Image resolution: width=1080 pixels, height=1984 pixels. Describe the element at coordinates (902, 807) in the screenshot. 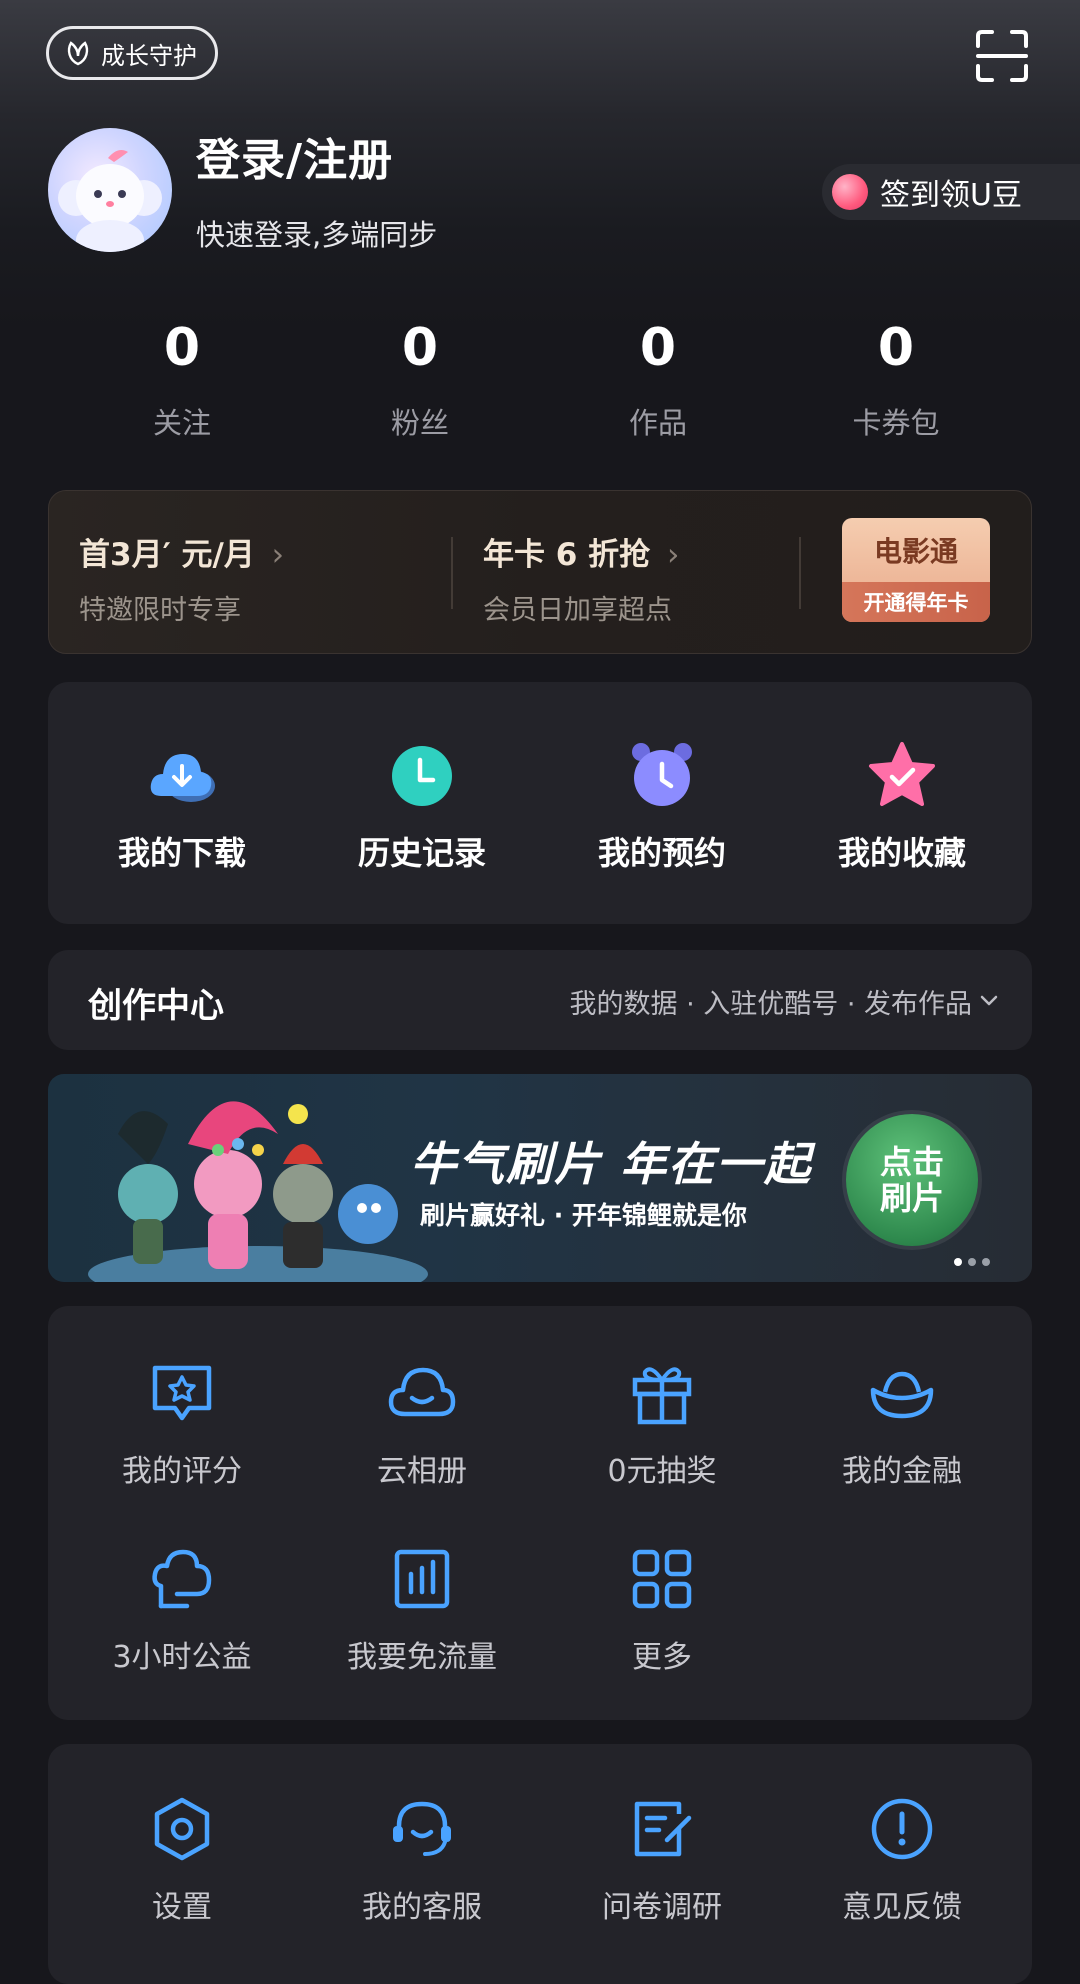

I see `quick-item-favorites: 我的收藏` at that location.